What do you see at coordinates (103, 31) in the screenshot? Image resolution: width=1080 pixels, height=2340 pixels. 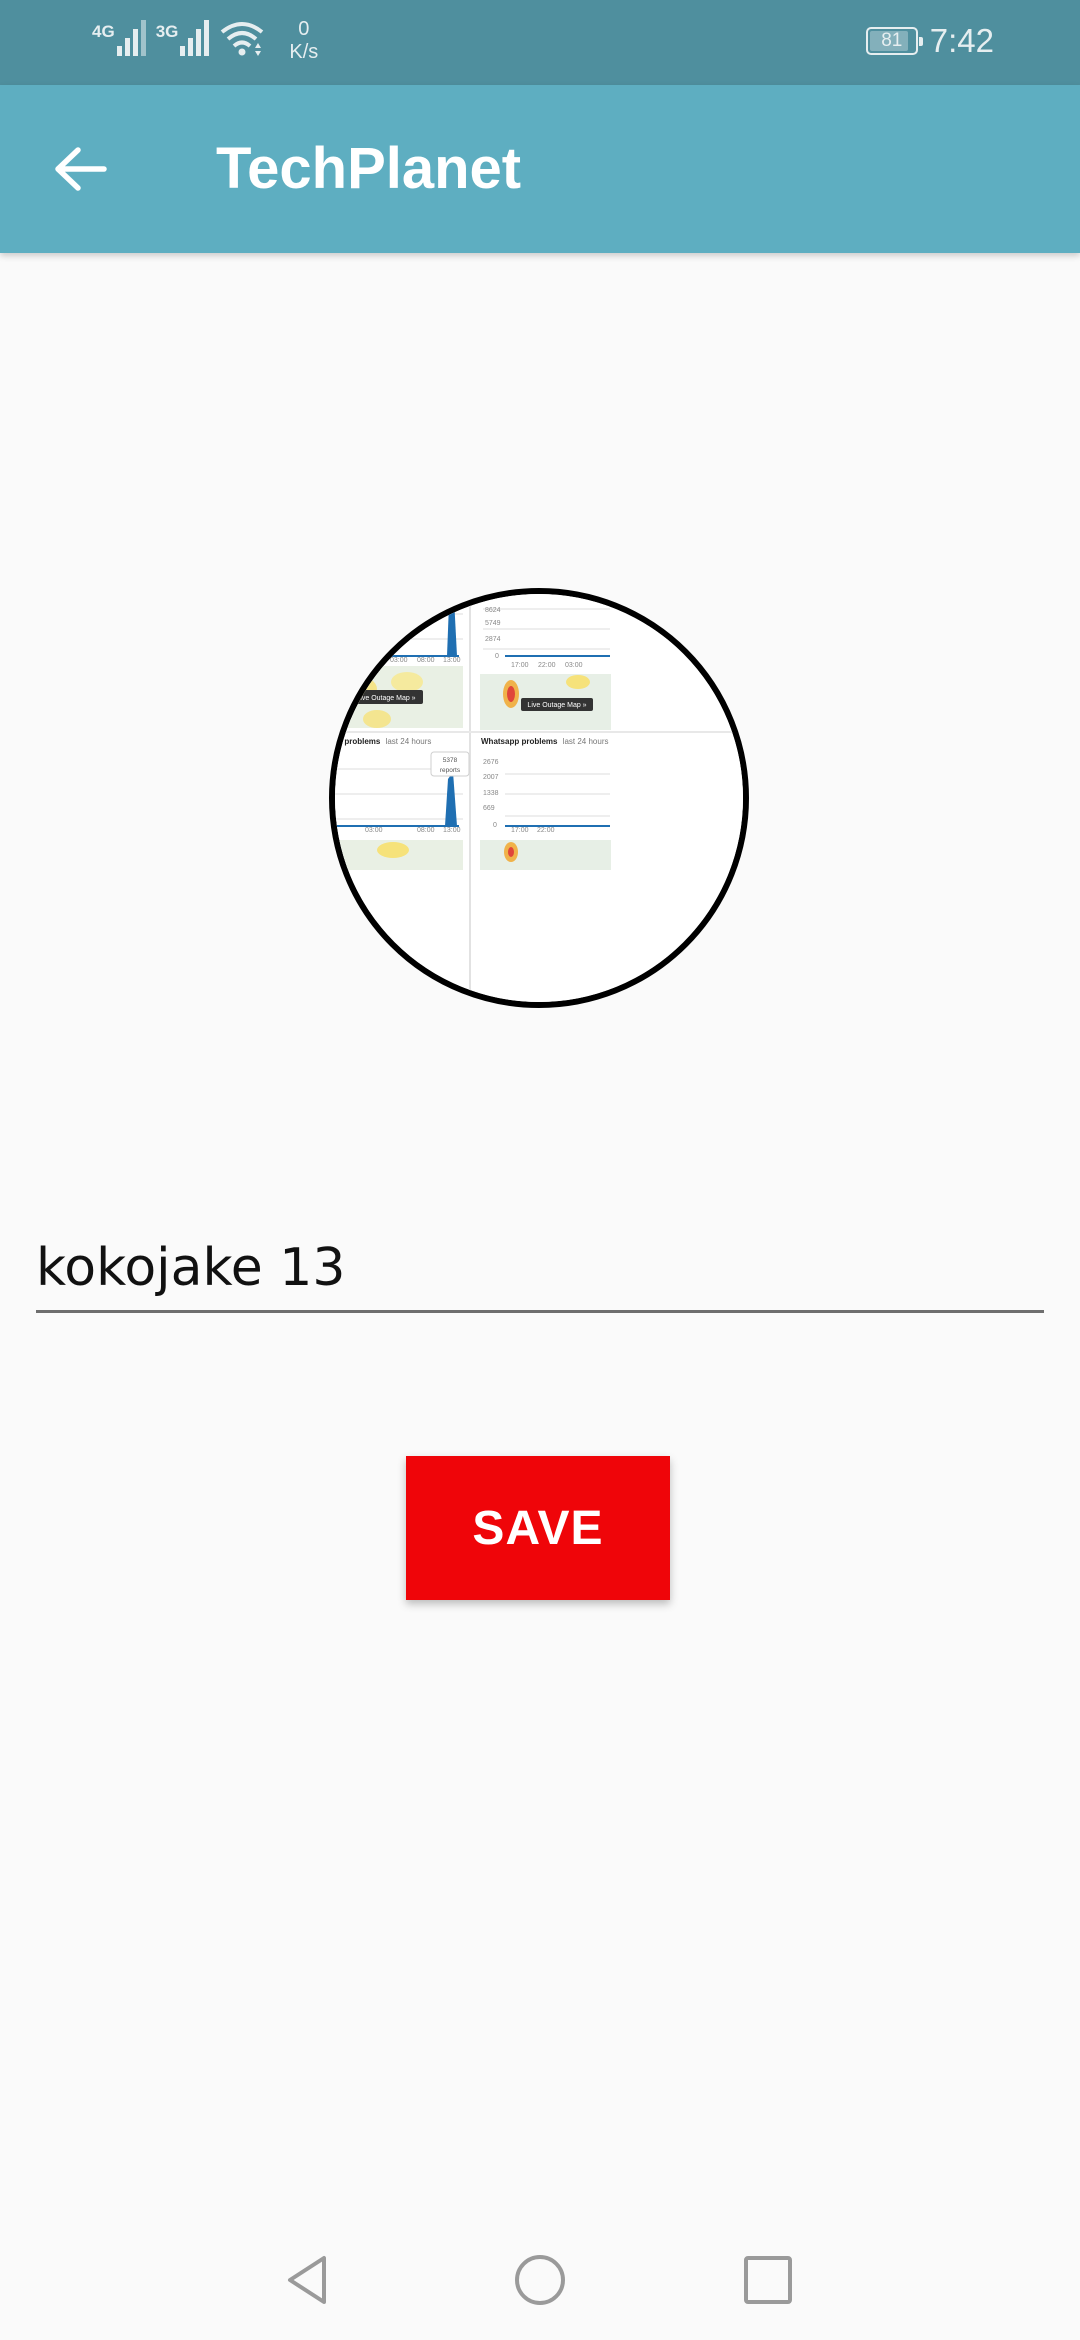 I see `network-4g-label: 4G` at bounding box center [103, 31].